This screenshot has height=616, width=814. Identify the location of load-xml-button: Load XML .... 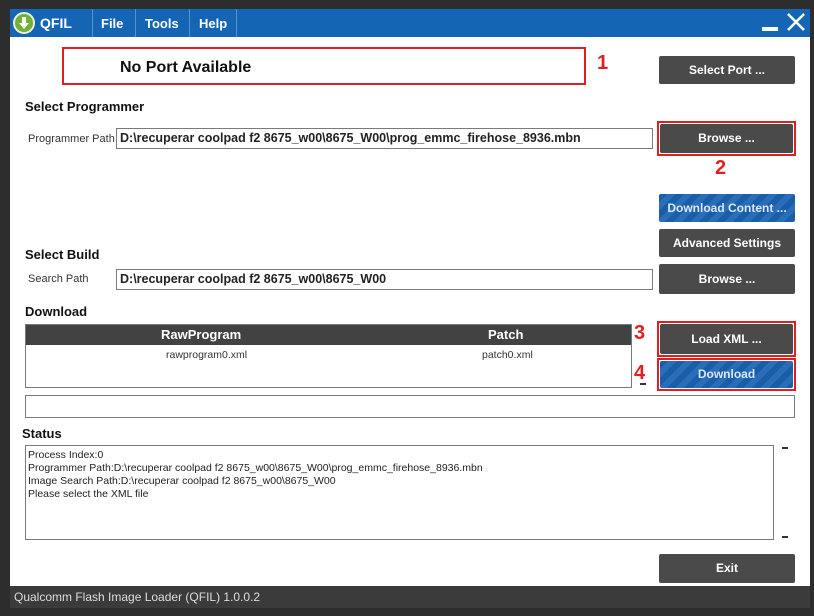
(726, 339).